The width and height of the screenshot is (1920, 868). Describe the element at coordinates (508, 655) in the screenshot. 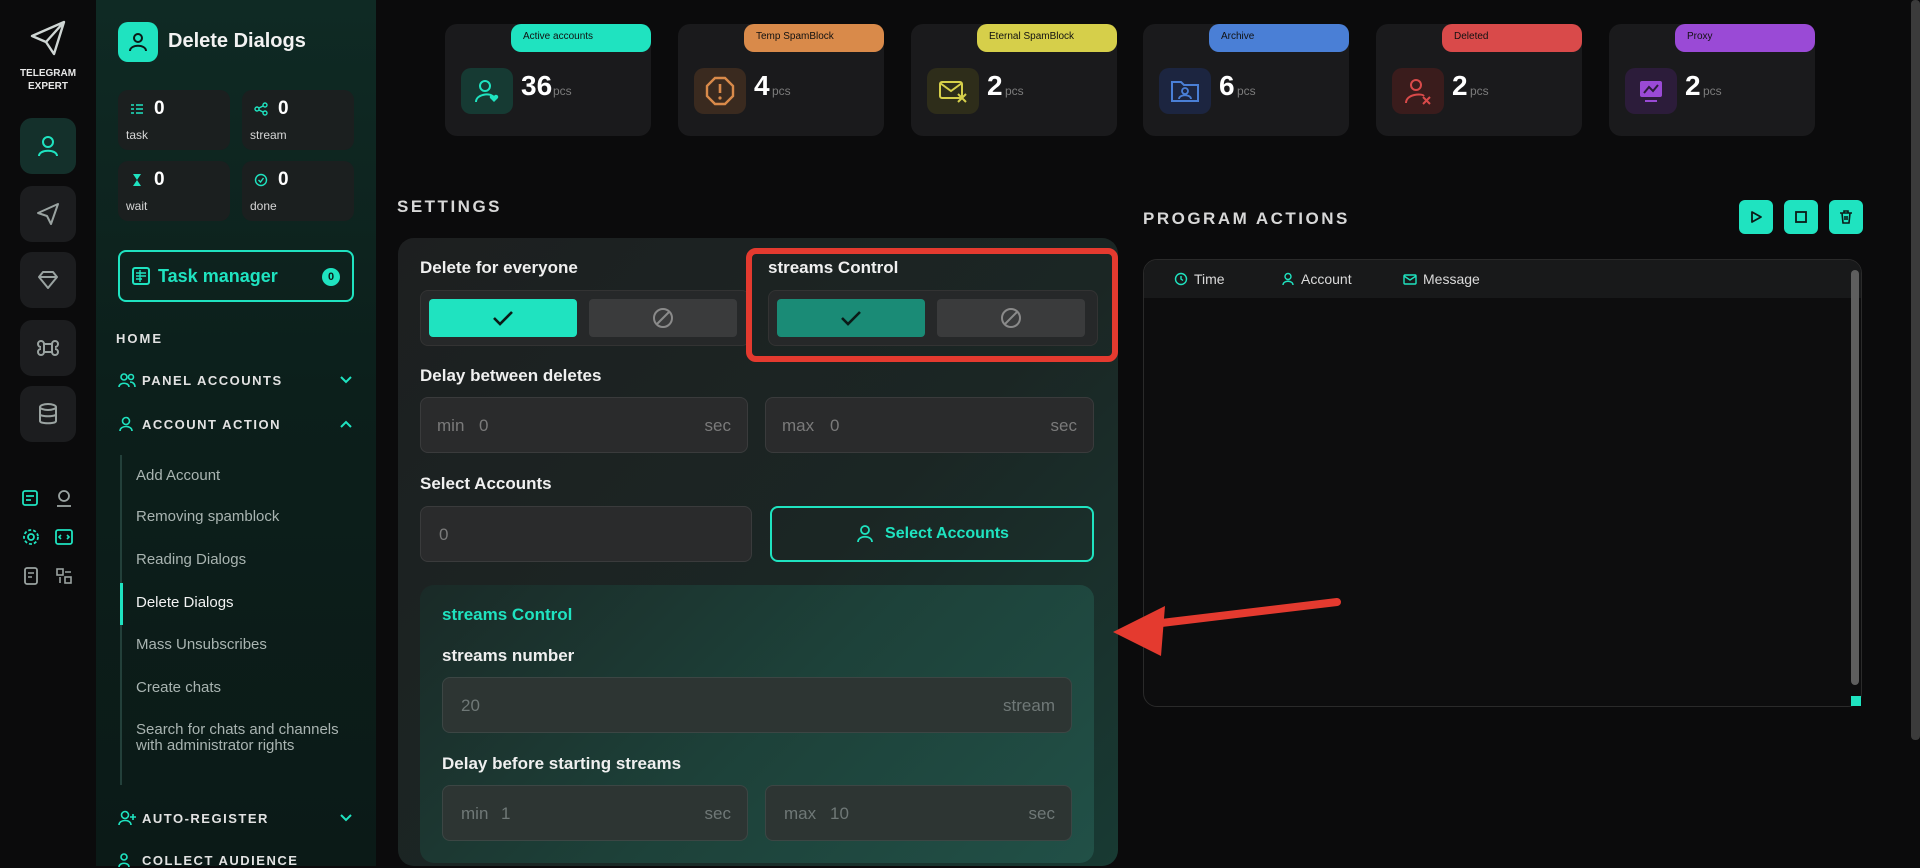

I see `streams-number-label: streams number` at that location.